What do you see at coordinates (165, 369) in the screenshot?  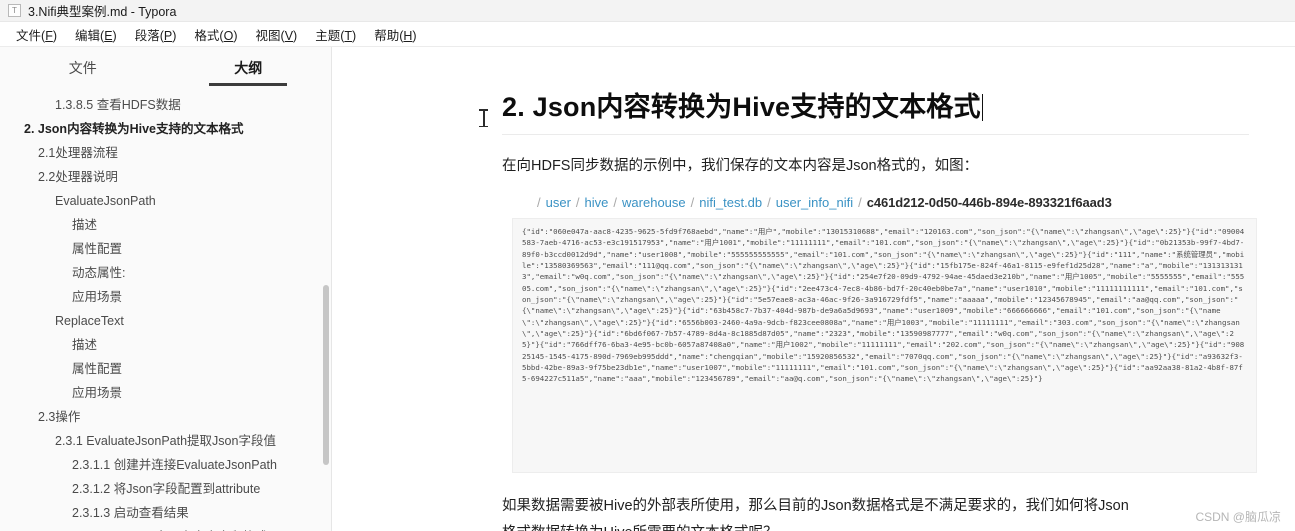 I see `outline-item-rt-properties: 属性配置` at bounding box center [165, 369].